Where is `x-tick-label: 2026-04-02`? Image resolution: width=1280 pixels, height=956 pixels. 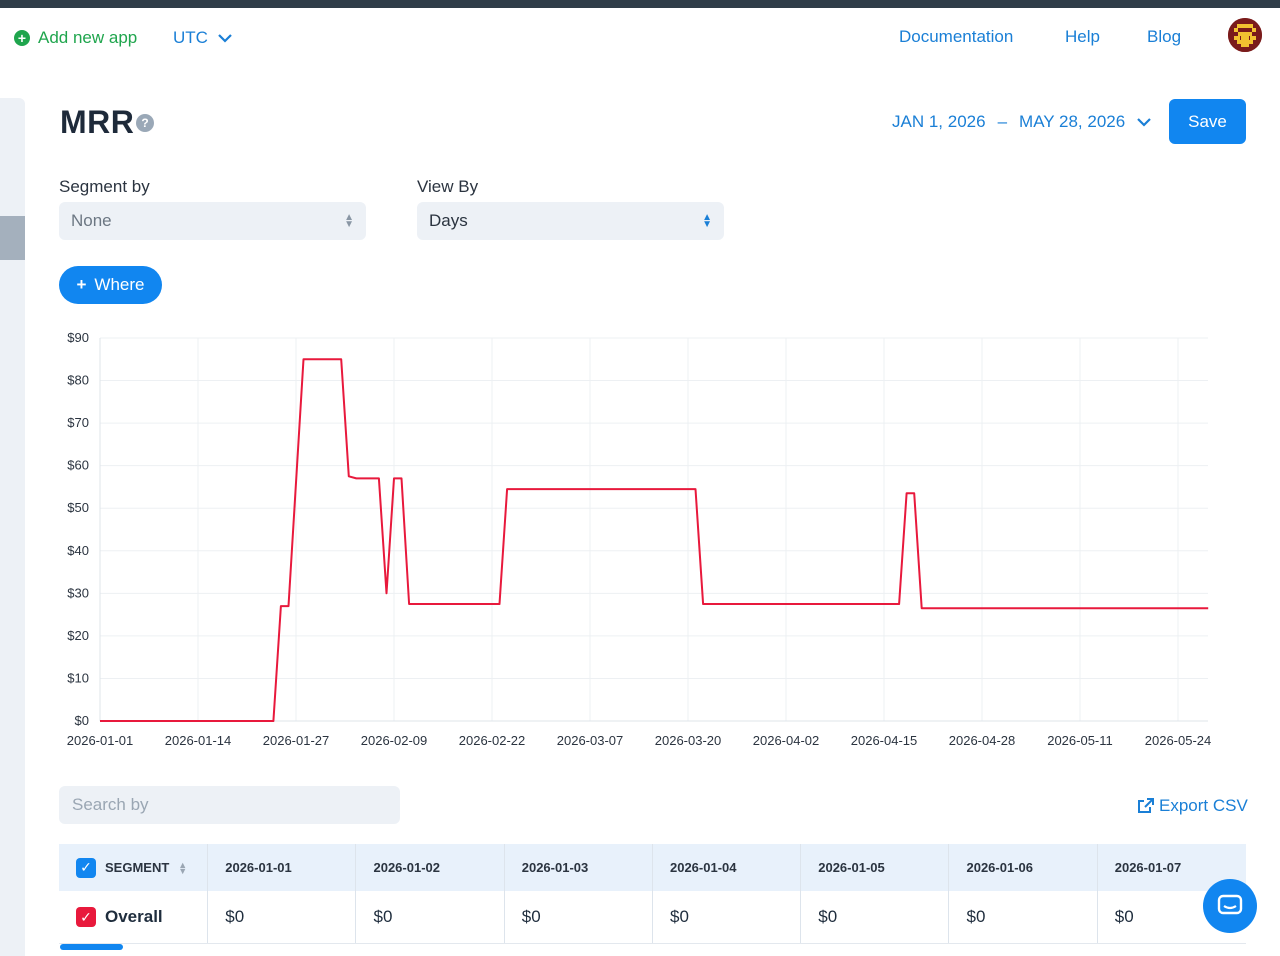 x-tick-label: 2026-04-02 is located at coordinates (786, 740).